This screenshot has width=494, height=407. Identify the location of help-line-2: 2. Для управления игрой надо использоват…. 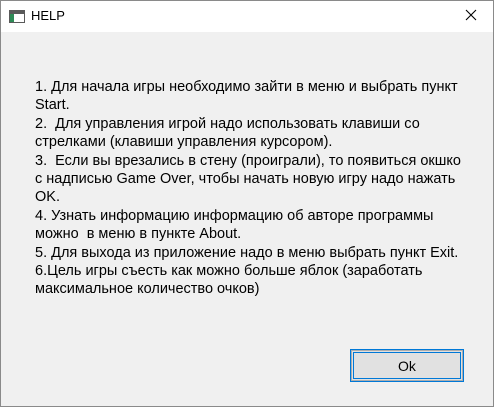
(229, 133).